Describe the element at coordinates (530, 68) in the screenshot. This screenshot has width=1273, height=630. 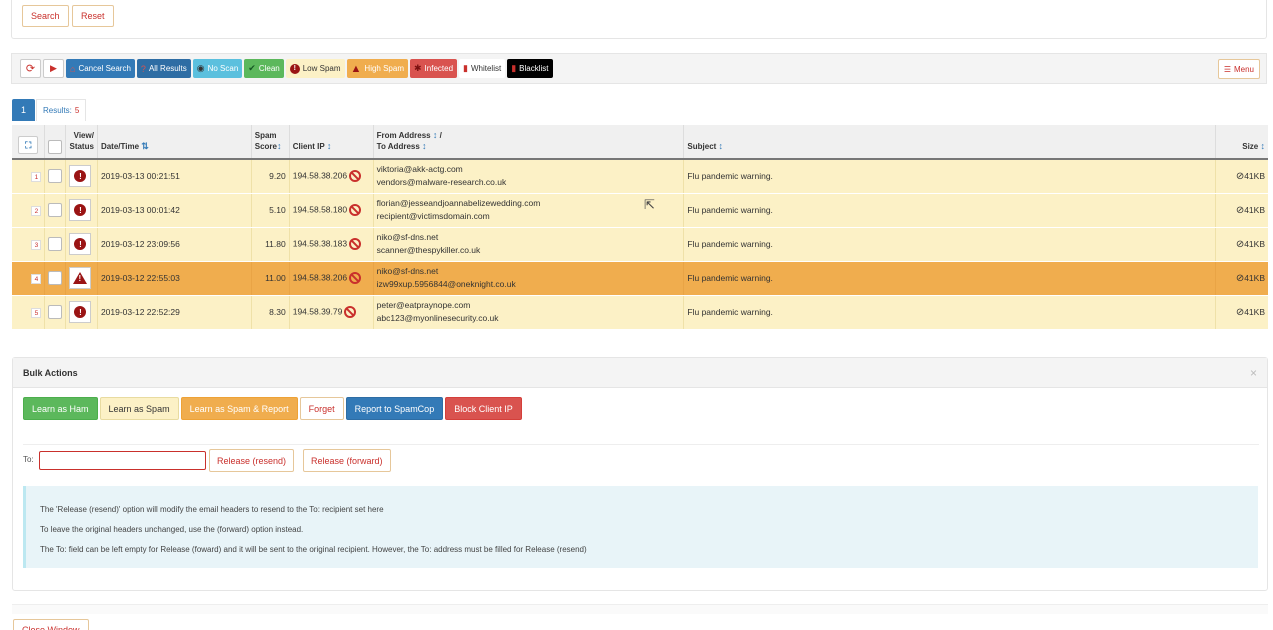
I see `blacklist-button: ▮ Blacklist` at that location.